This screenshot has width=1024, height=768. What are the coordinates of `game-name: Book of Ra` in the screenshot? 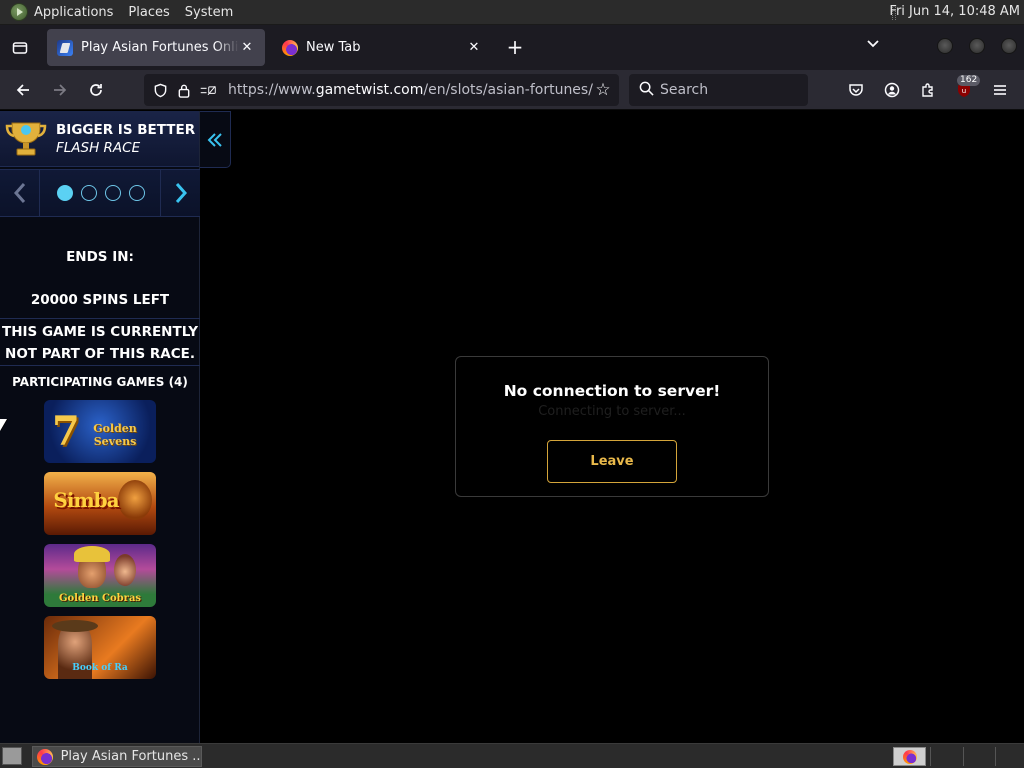 It's located at (100, 668).